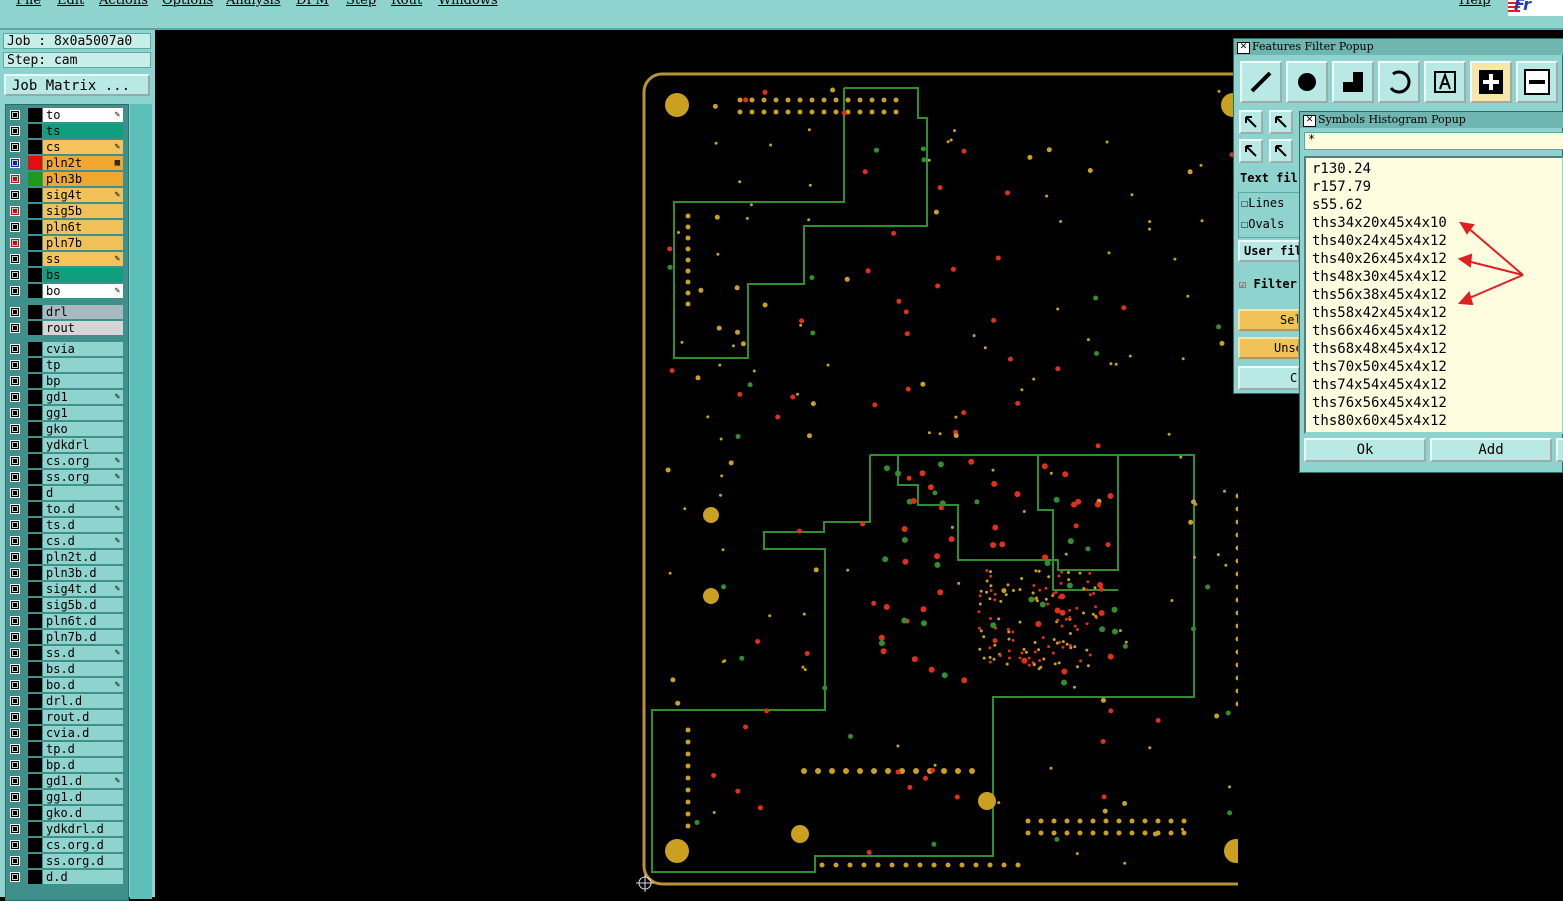 The width and height of the screenshot is (1563, 901). I want to click on filter-checkbox: ☑ Filter, so click(1268, 284).